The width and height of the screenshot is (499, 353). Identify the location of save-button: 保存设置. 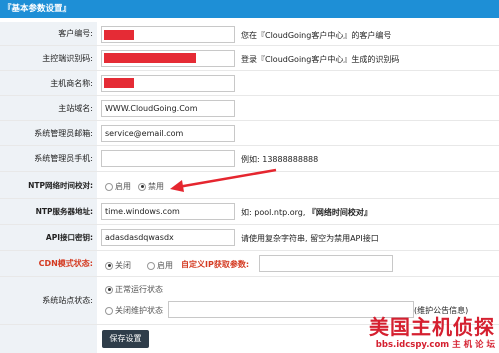
(125, 339).